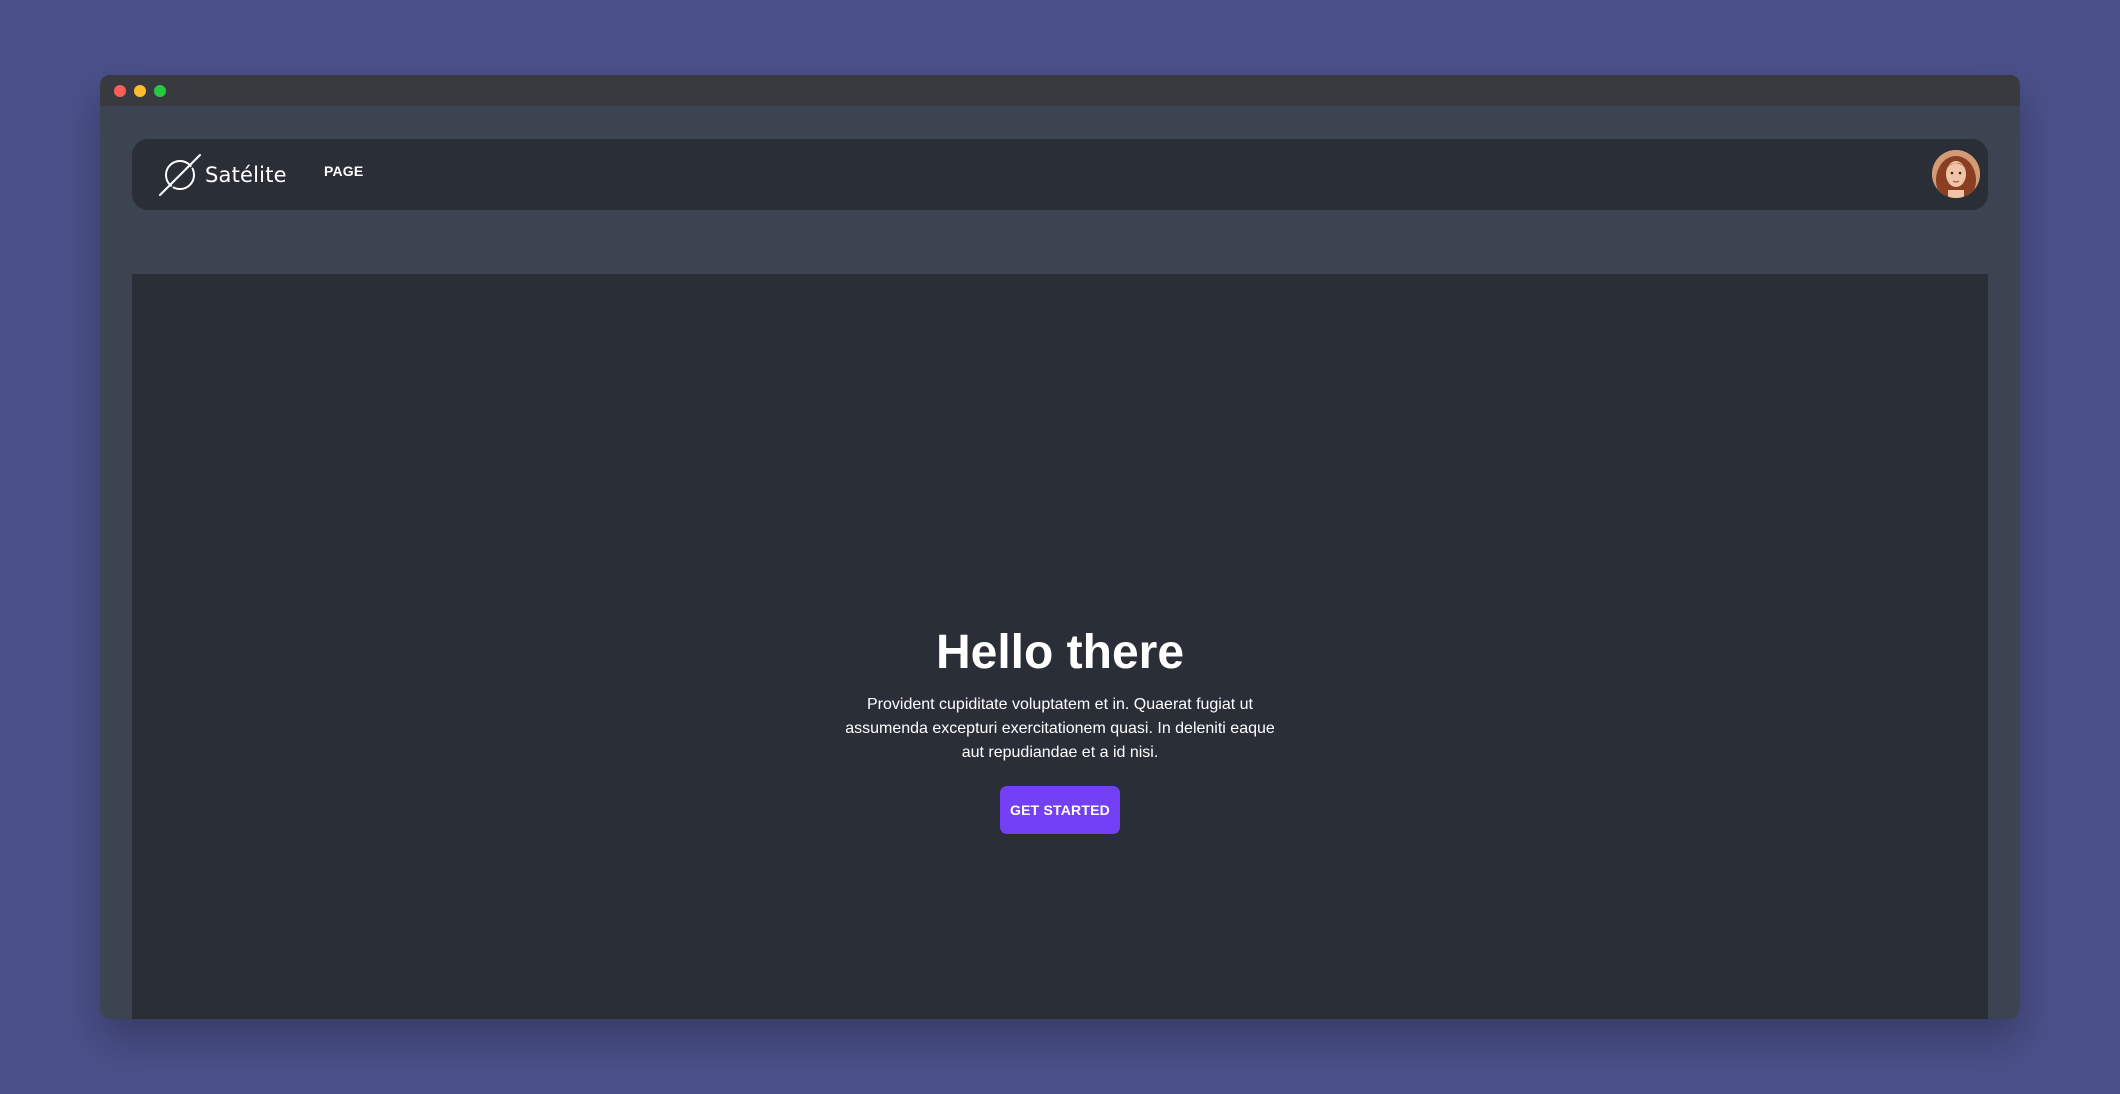  What do you see at coordinates (1956, 174) in the screenshot?
I see `user-avatar` at bounding box center [1956, 174].